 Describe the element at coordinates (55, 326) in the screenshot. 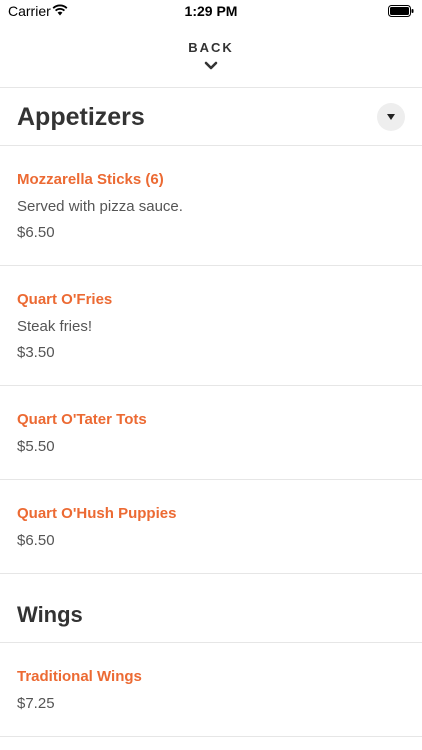

I see `item-description: Steak fries!` at that location.